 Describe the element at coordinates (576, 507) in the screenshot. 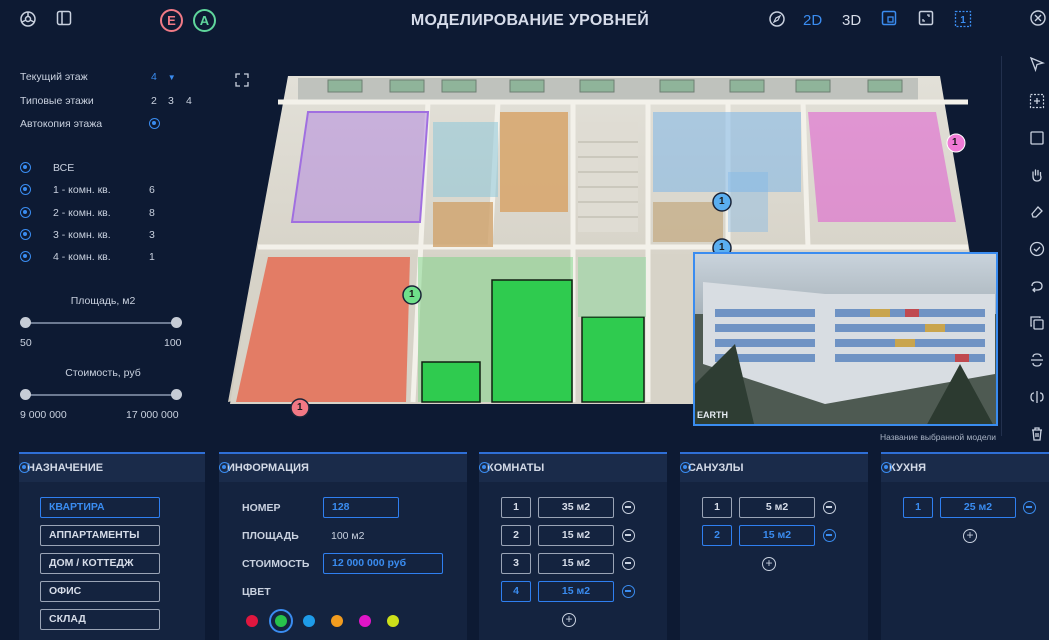

I see `room-area-1: 35 м2` at that location.